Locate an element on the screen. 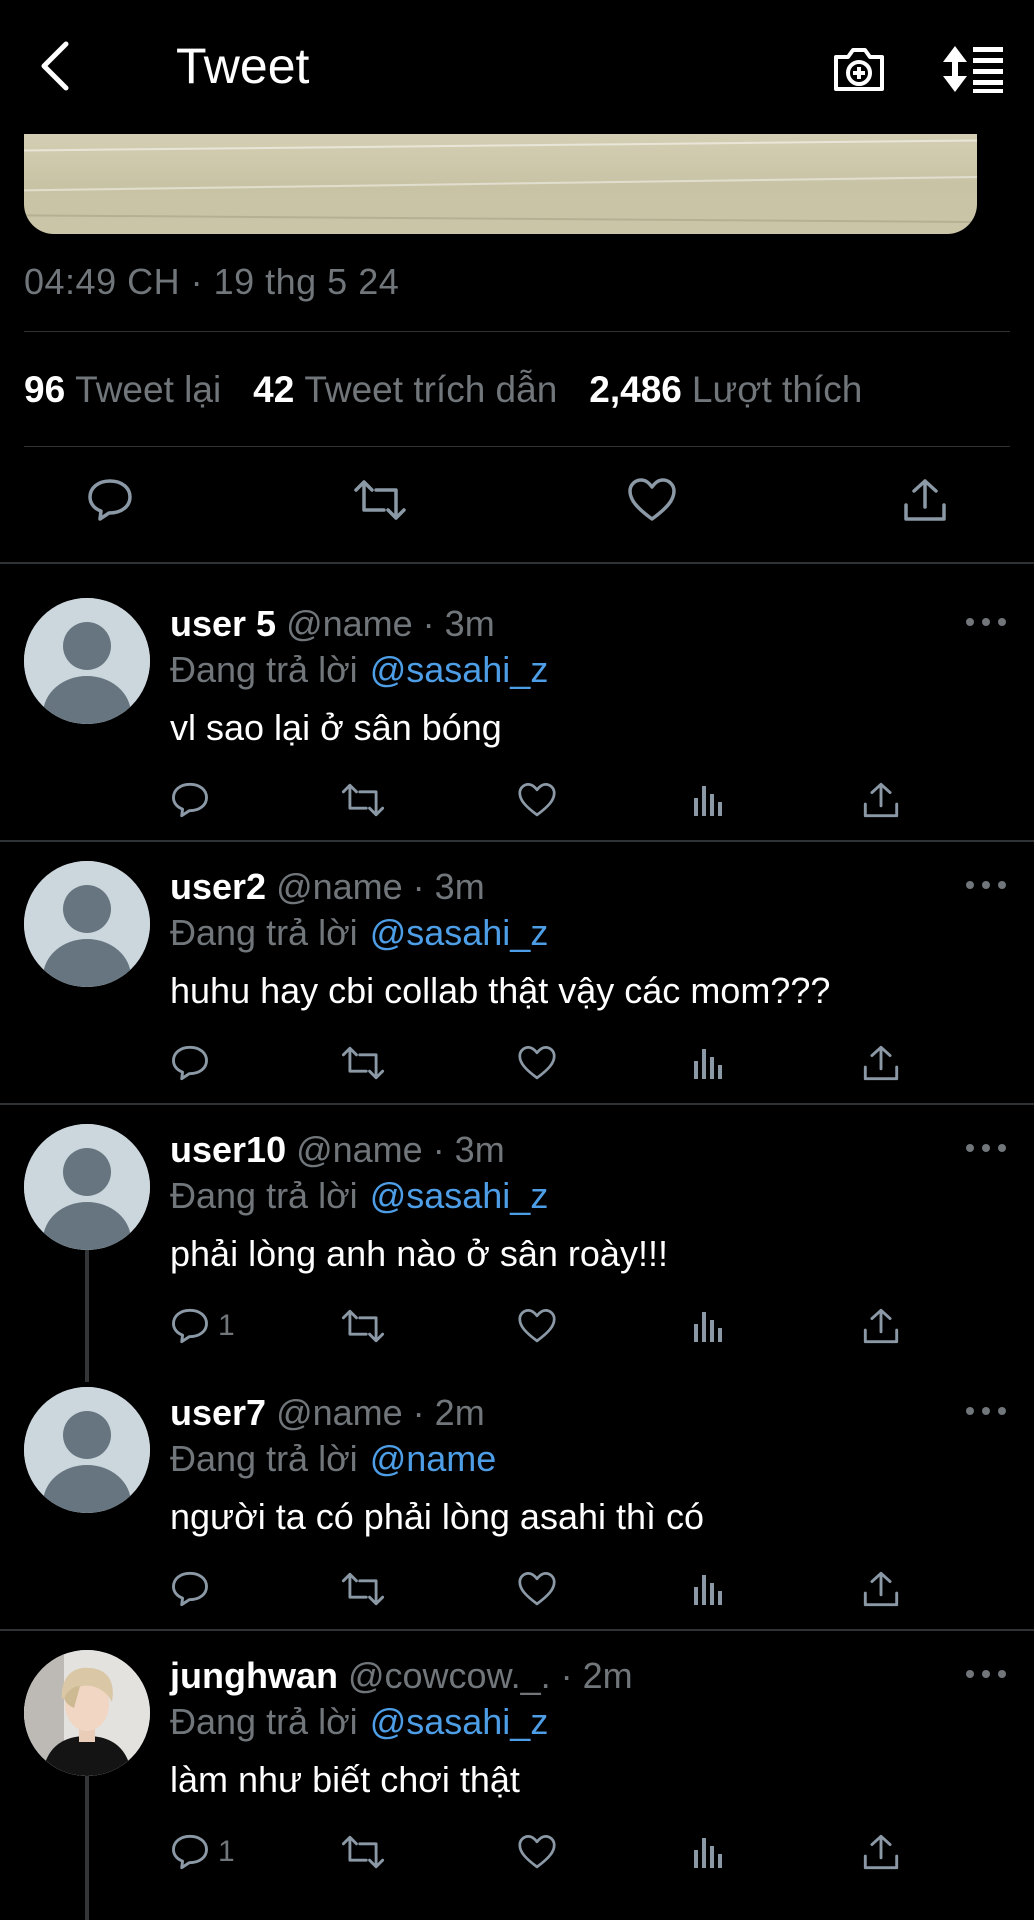 The image size is (1034, 1920). username: user 5 is located at coordinates (223, 623).